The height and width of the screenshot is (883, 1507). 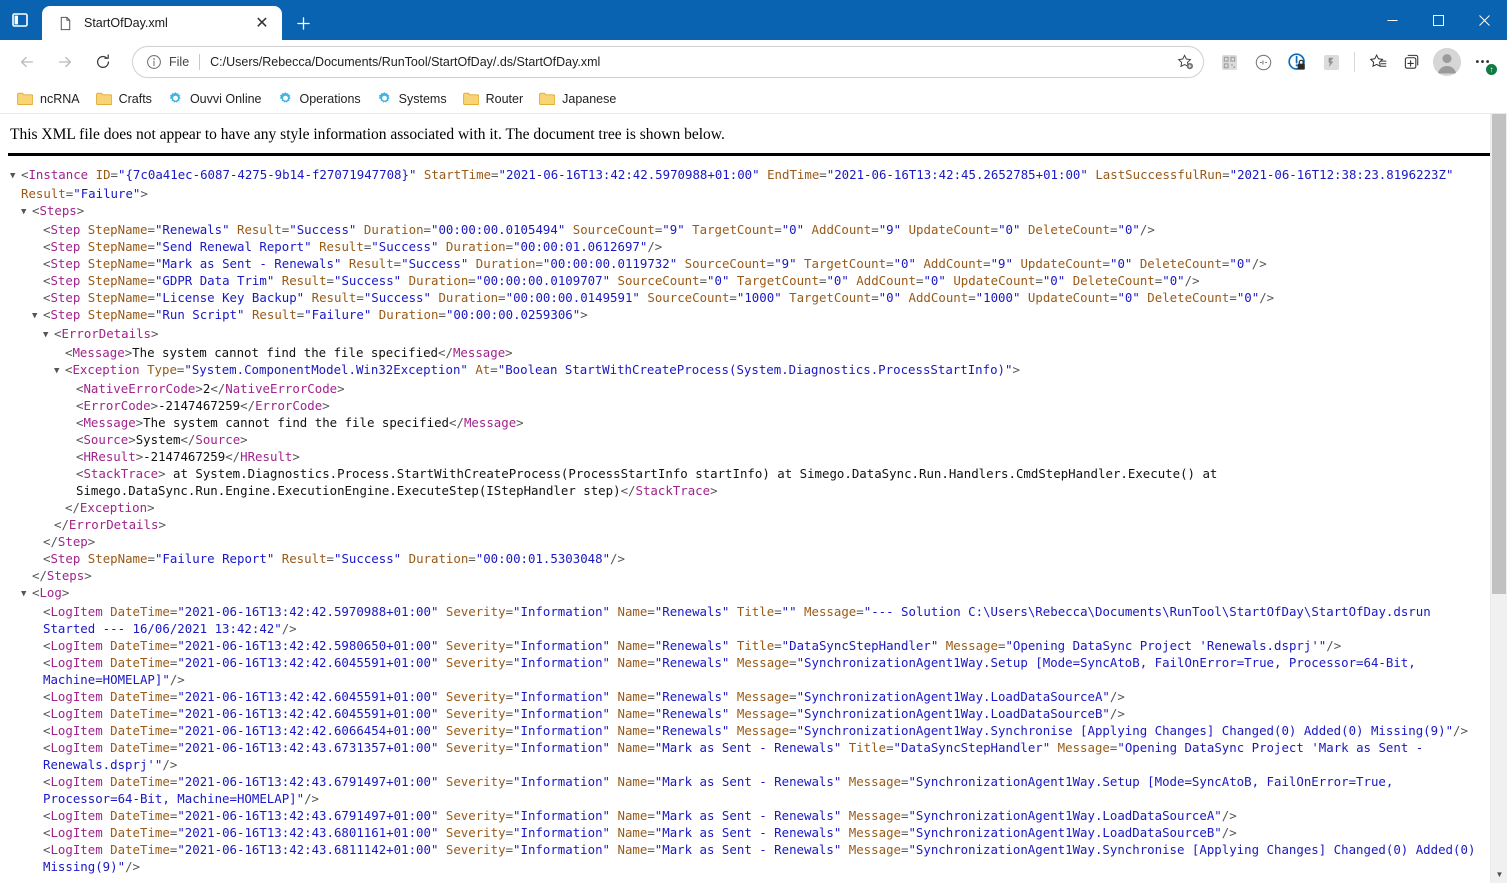 I want to click on minimize-button, so click(x=1392, y=20).